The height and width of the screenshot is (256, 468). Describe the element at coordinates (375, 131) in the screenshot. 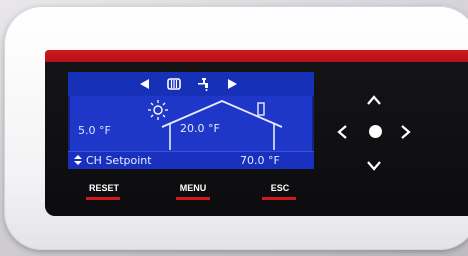

I see `ok-dot-icon` at that location.